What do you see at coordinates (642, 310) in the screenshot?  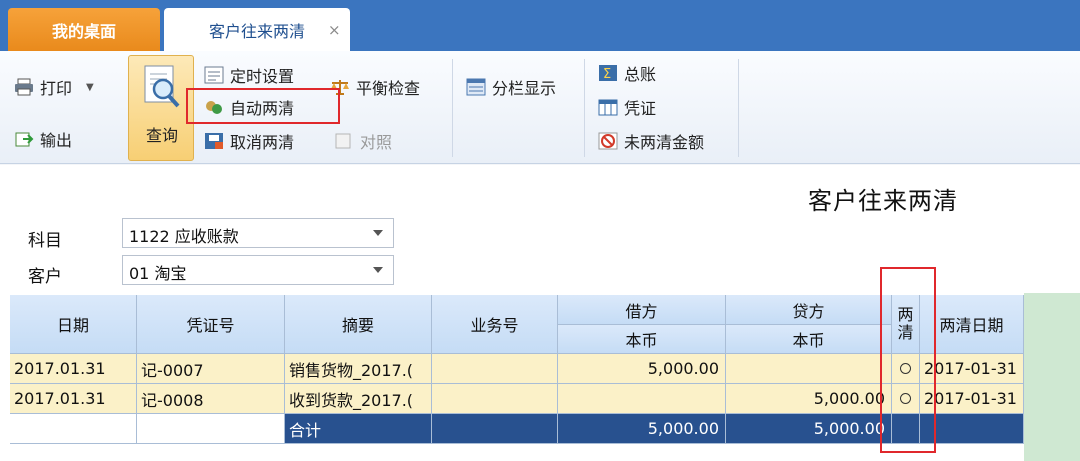 I see `header-debit: 借方` at bounding box center [642, 310].